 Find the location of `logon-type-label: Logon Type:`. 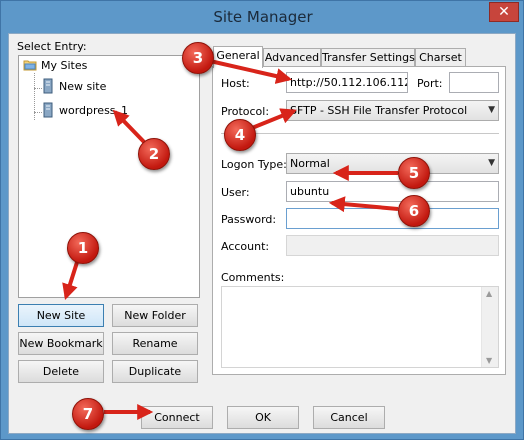

logon-type-label: Logon Type: is located at coordinates (254, 164).